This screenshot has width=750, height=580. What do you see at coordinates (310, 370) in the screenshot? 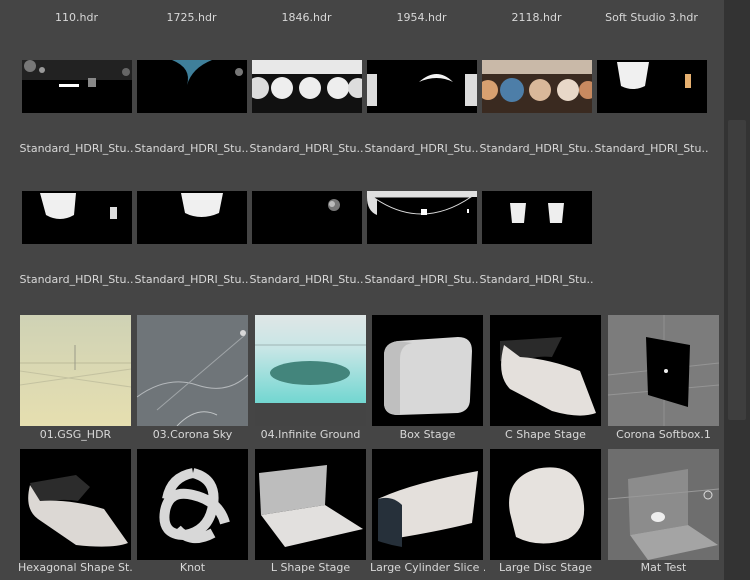
I see `scene-thumbnail-infinite-ground` at bounding box center [310, 370].